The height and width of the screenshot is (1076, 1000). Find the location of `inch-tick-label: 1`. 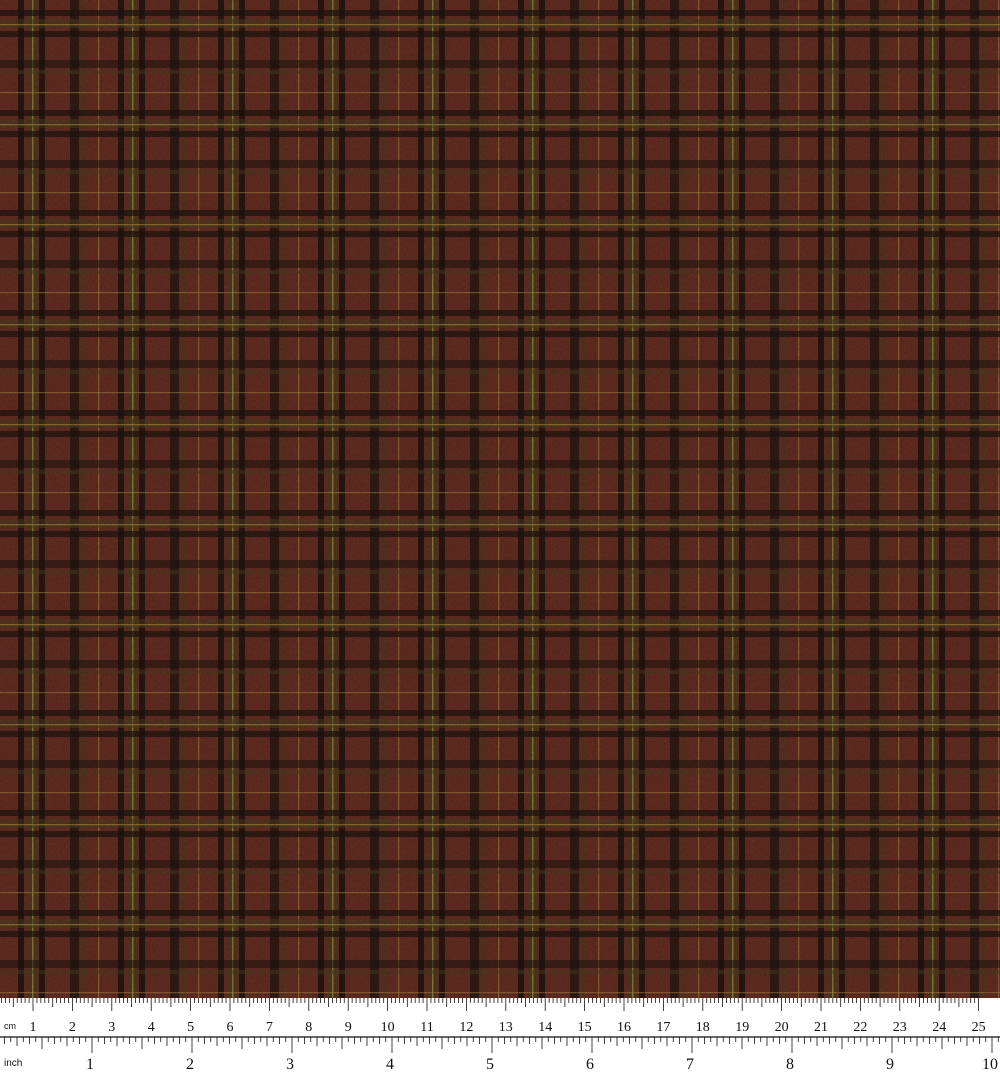

inch-tick-label: 1 is located at coordinates (90, 1064).